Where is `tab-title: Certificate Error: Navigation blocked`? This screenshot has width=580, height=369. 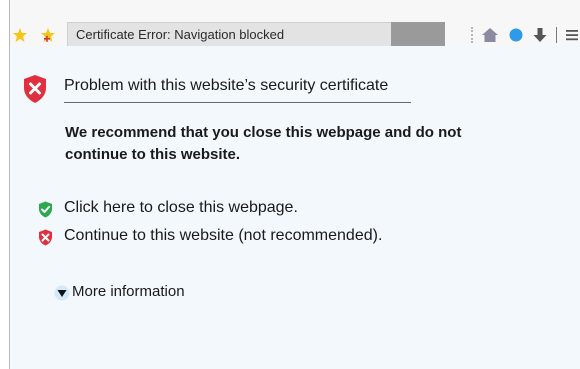
tab-title: Certificate Error: Navigation blocked is located at coordinates (180, 34).